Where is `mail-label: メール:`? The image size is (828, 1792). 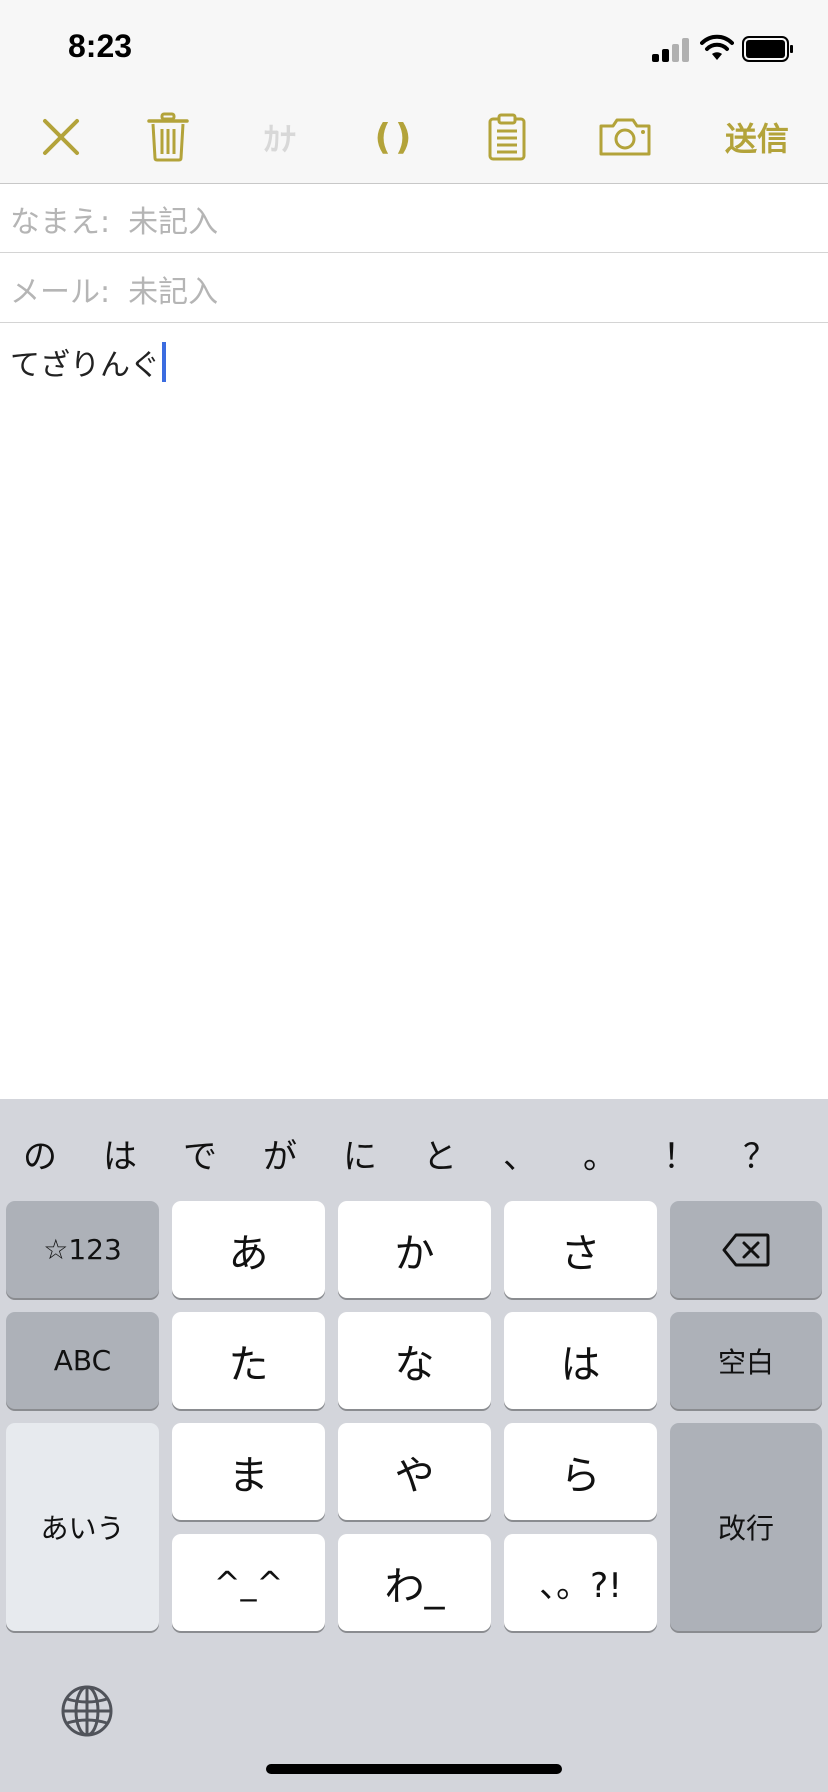 mail-label: メール: is located at coordinates (60, 292).